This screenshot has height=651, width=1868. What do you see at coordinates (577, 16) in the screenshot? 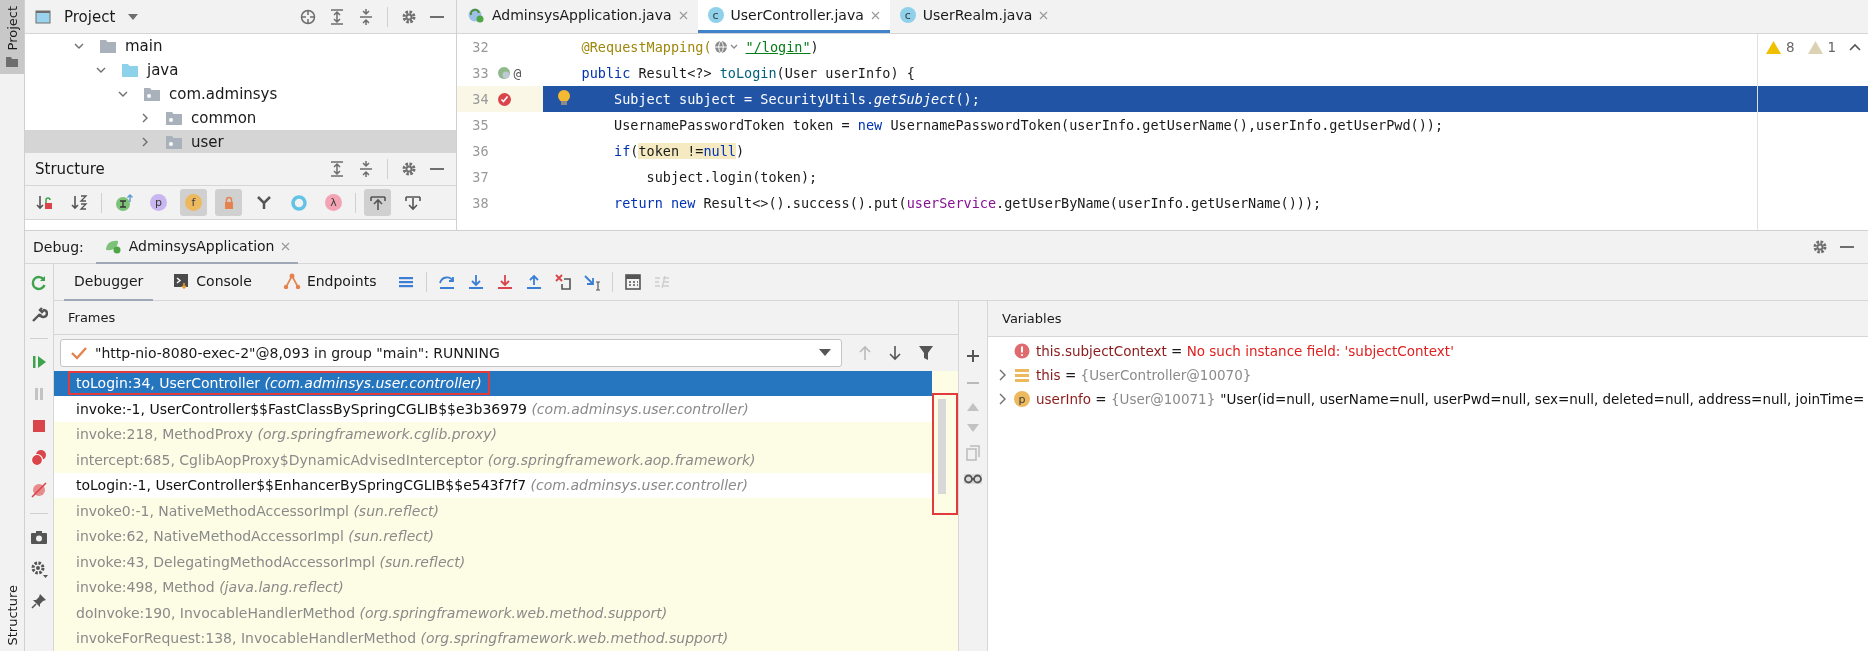
I see `file-tab: AdminsysApplication.java` at bounding box center [577, 16].